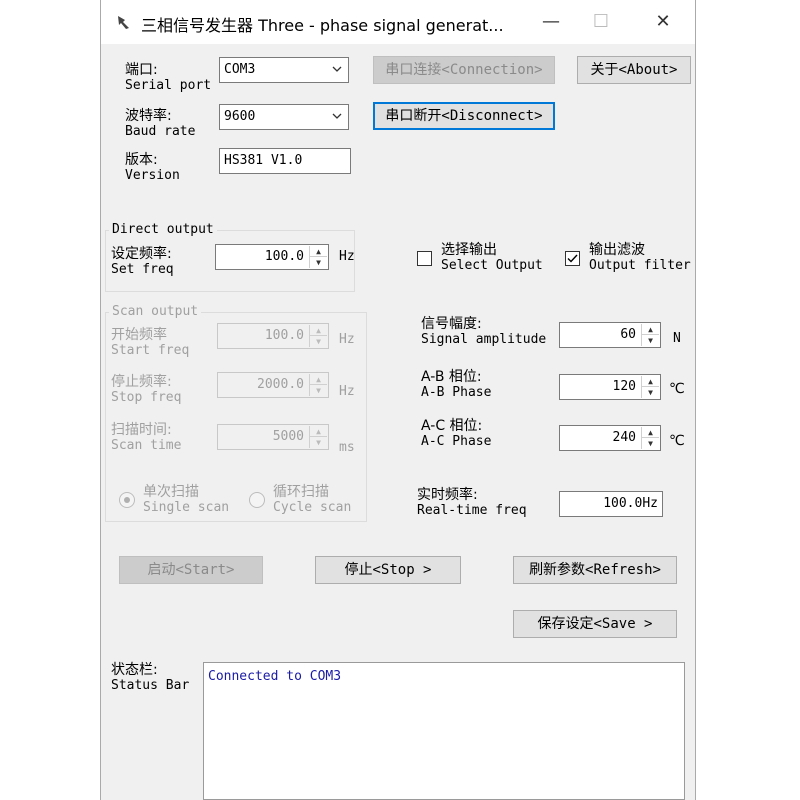 Image resolution: width=800 pixels, height=800 pixels. Describe the element at coordinates (464, 116) in the screenshot. I see `disconnect-button: 串口断开<Disconnect>` at that location.